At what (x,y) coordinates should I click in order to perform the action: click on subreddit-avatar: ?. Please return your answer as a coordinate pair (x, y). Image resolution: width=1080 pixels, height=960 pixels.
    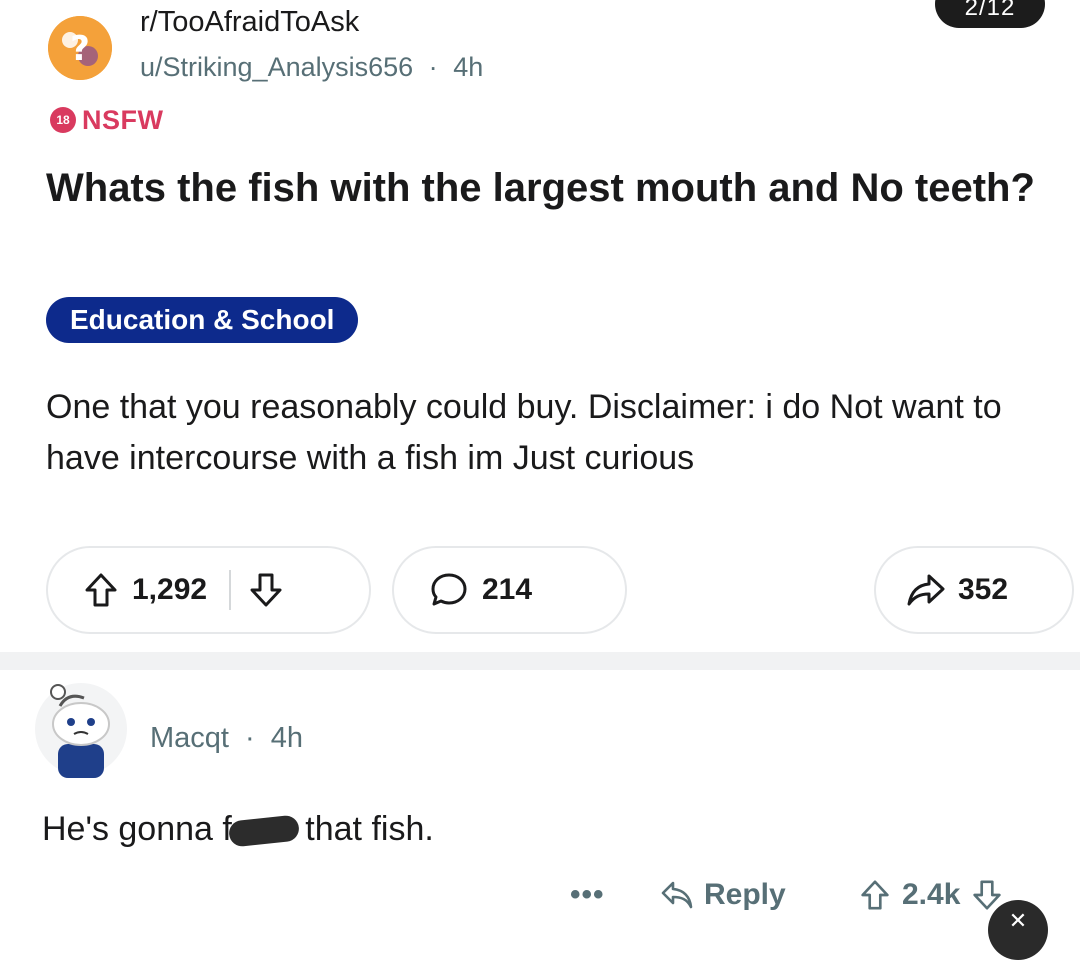
    Looking at the image, I should click on (80, 48).